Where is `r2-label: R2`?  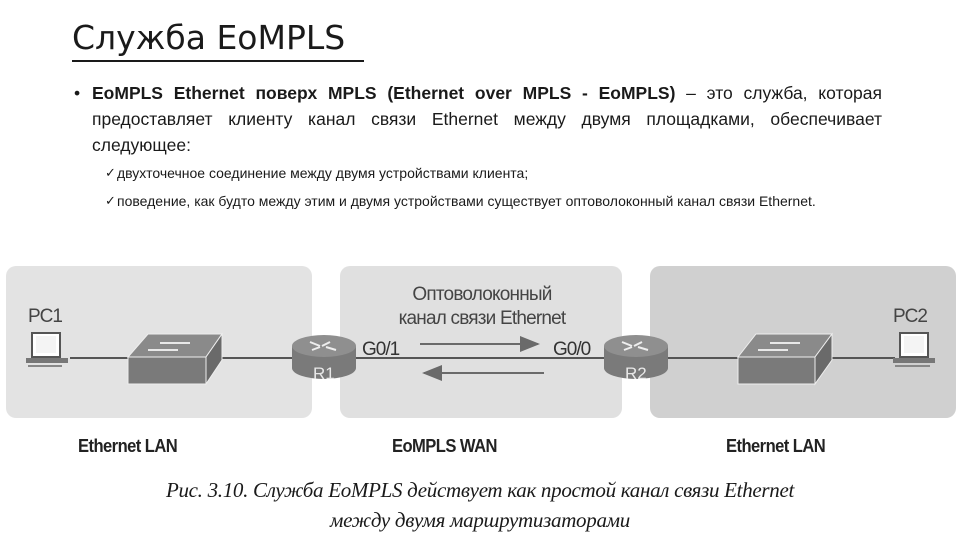 r2-label: R2 is located at coordinates (636, 373).